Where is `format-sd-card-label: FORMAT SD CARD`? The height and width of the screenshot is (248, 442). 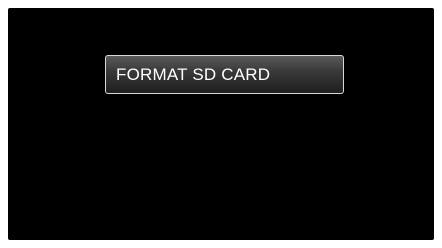
format-sd-card-label: FORMAT SD CARD is located at coordinates (193, 74).